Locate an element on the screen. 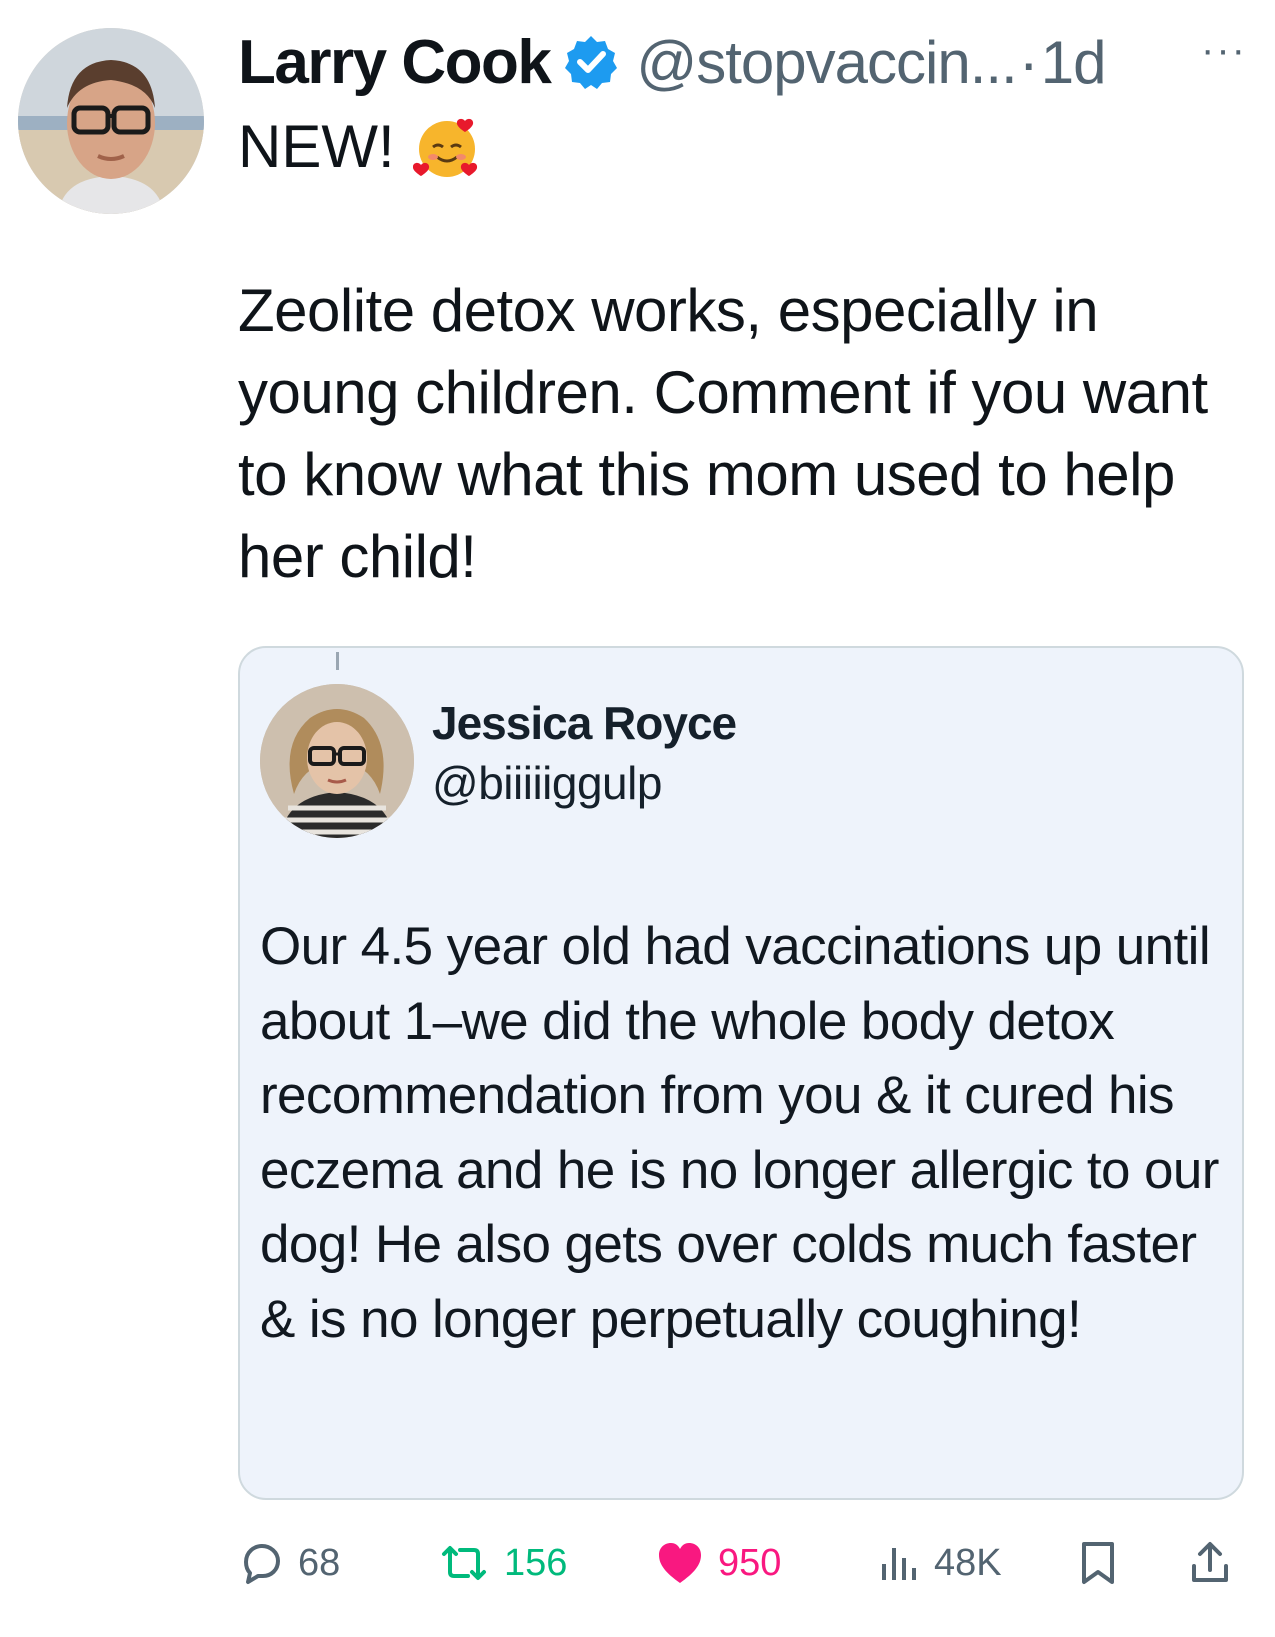 This screenshot has height=1637, width=1275. heart-icon is located at coordinates (680, 1563).